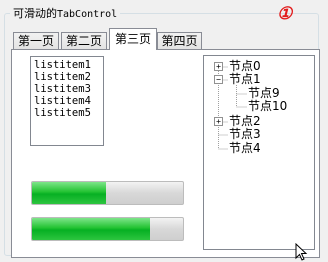 The image size is (328, 262). I want to click on list-item: listitem5, so click(67, 113).